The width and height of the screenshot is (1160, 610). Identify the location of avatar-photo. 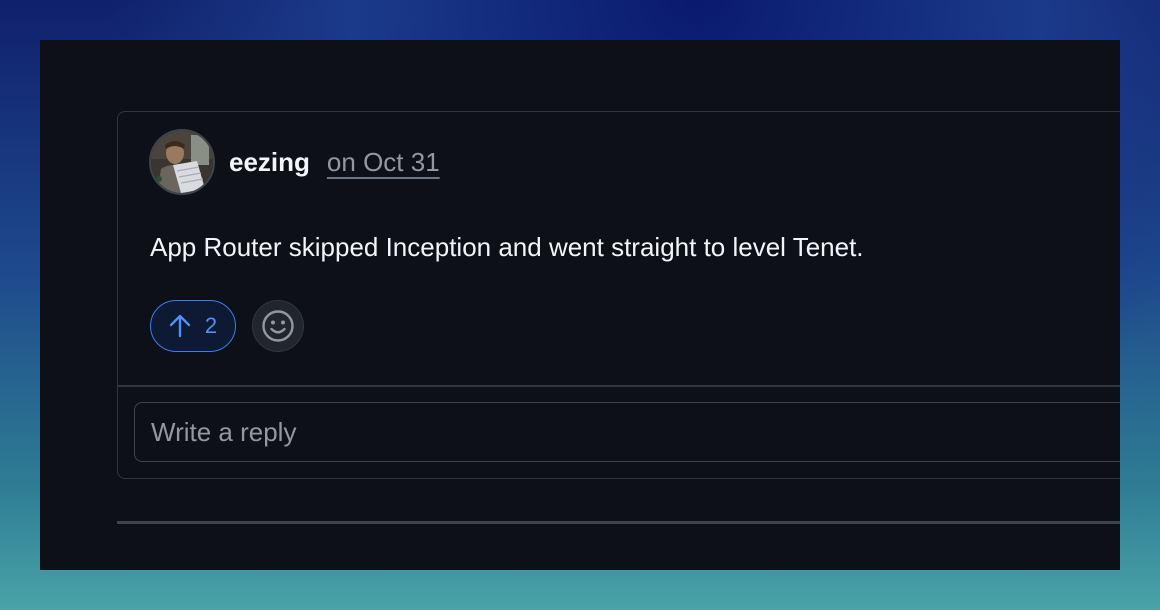
(182, 162).